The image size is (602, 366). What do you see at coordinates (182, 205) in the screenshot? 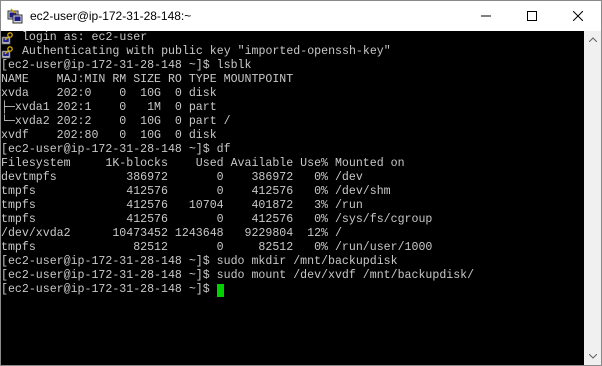
I see `terminal-line-text: tmpfs 412576 10704 401872 3% /run` at bounding box center [182, 205].